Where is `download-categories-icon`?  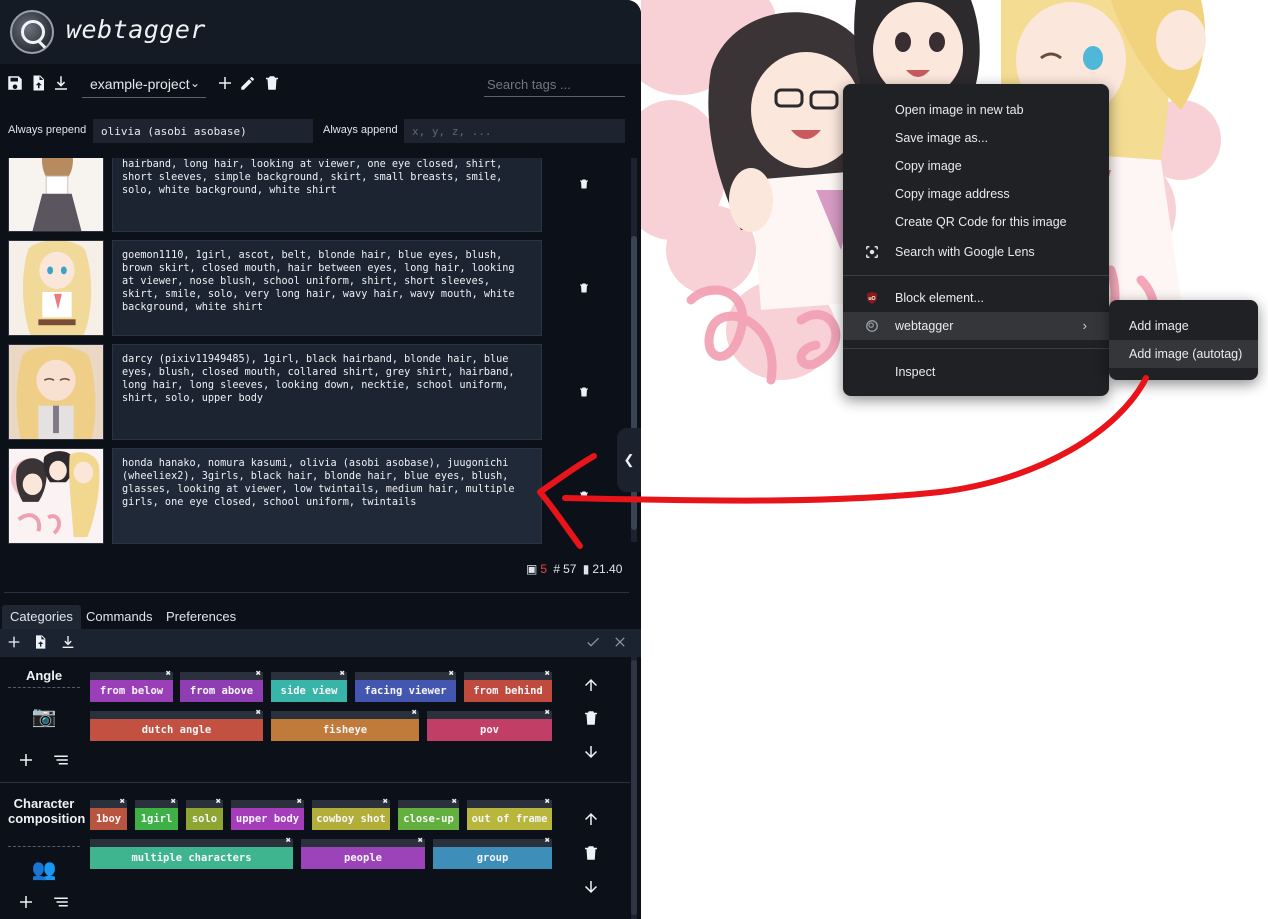 download-categories-icon is located at coordinates (69, 643).